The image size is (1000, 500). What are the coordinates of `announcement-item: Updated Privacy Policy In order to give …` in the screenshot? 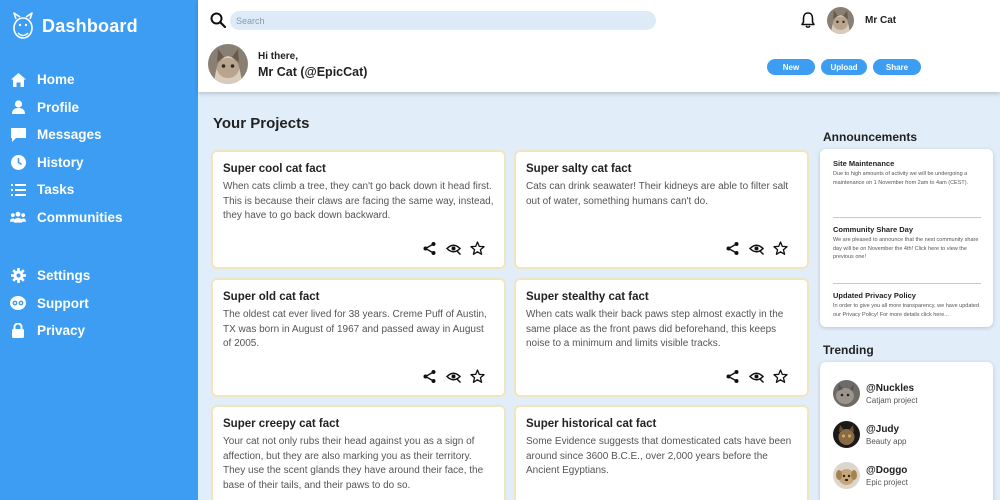 It's located at (907, 320).